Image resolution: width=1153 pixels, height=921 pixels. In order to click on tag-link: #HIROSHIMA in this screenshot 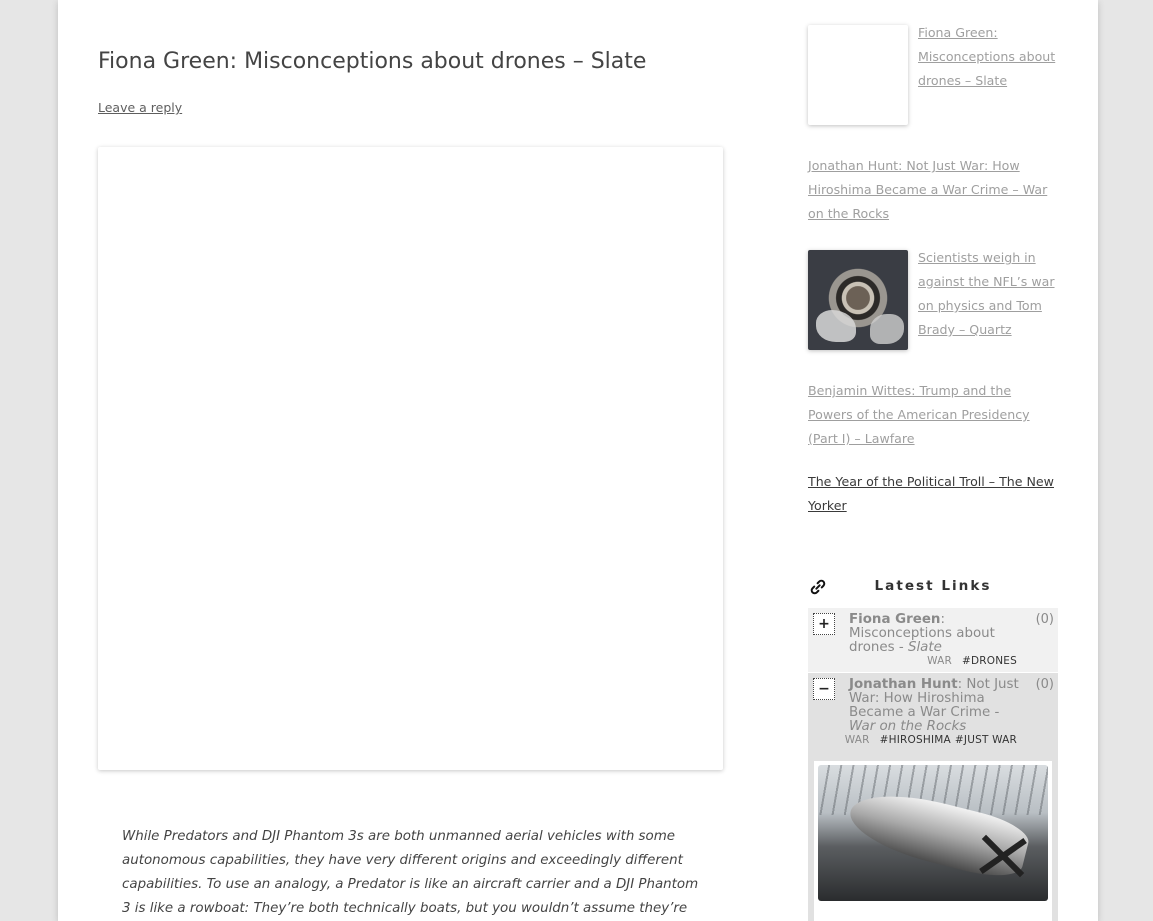, I will do `click(915, 740)`.